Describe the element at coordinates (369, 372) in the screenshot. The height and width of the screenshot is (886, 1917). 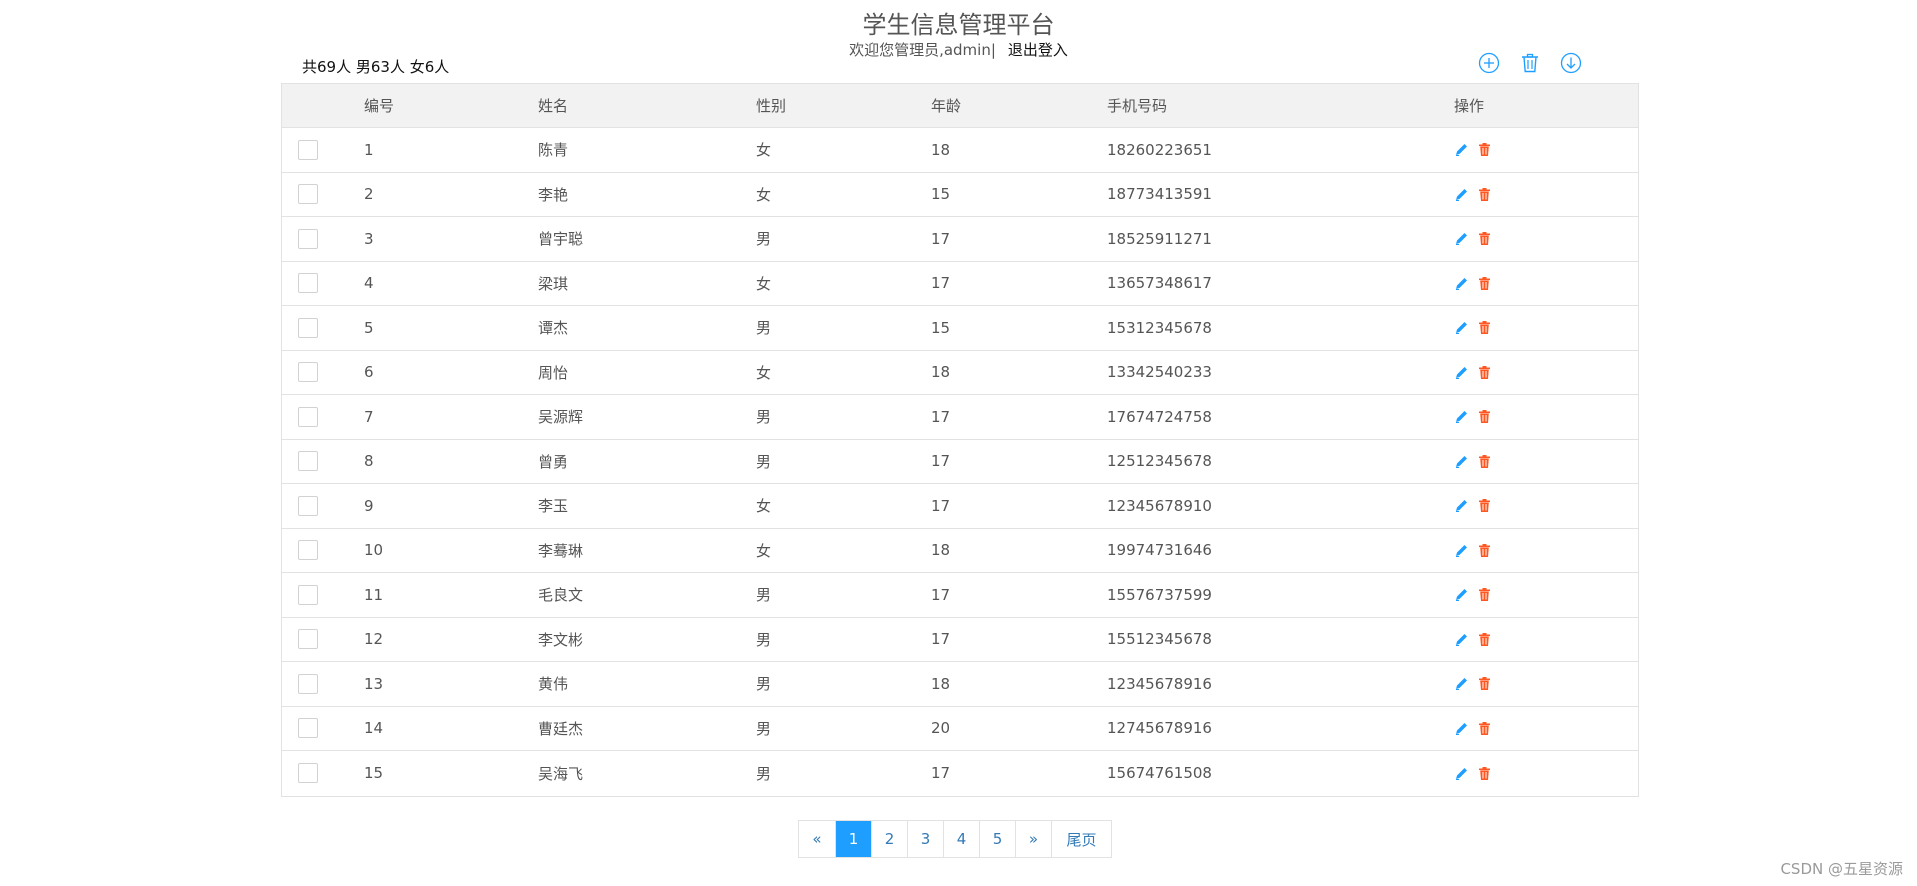
I see `cell-id: 6` at that location.